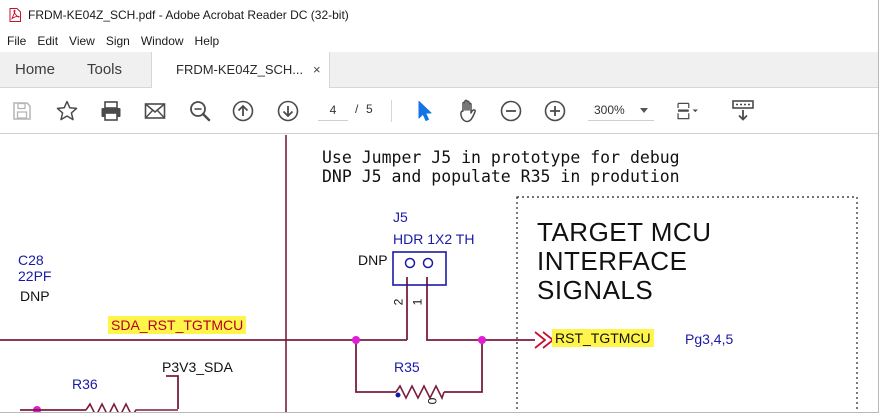  I want to click on hand-tool-icon, so click(468, 111).